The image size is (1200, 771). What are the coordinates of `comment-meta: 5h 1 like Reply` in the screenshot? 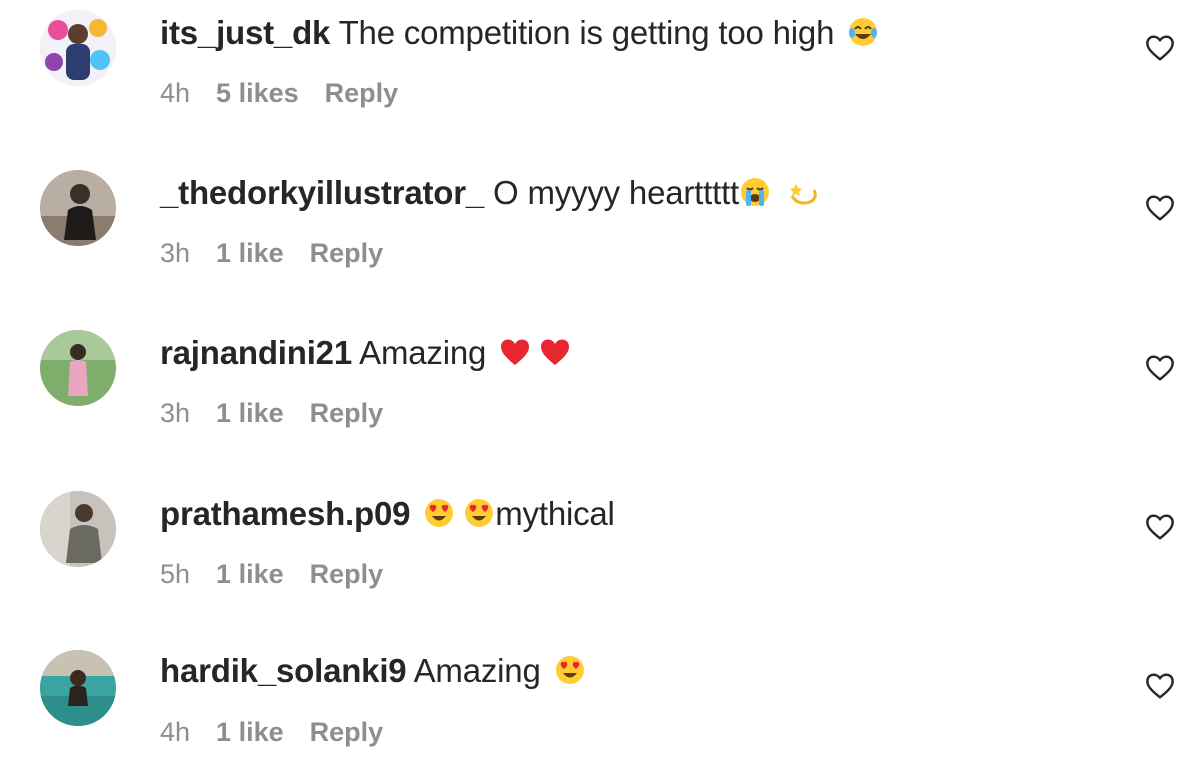 It's located at (284, 574).